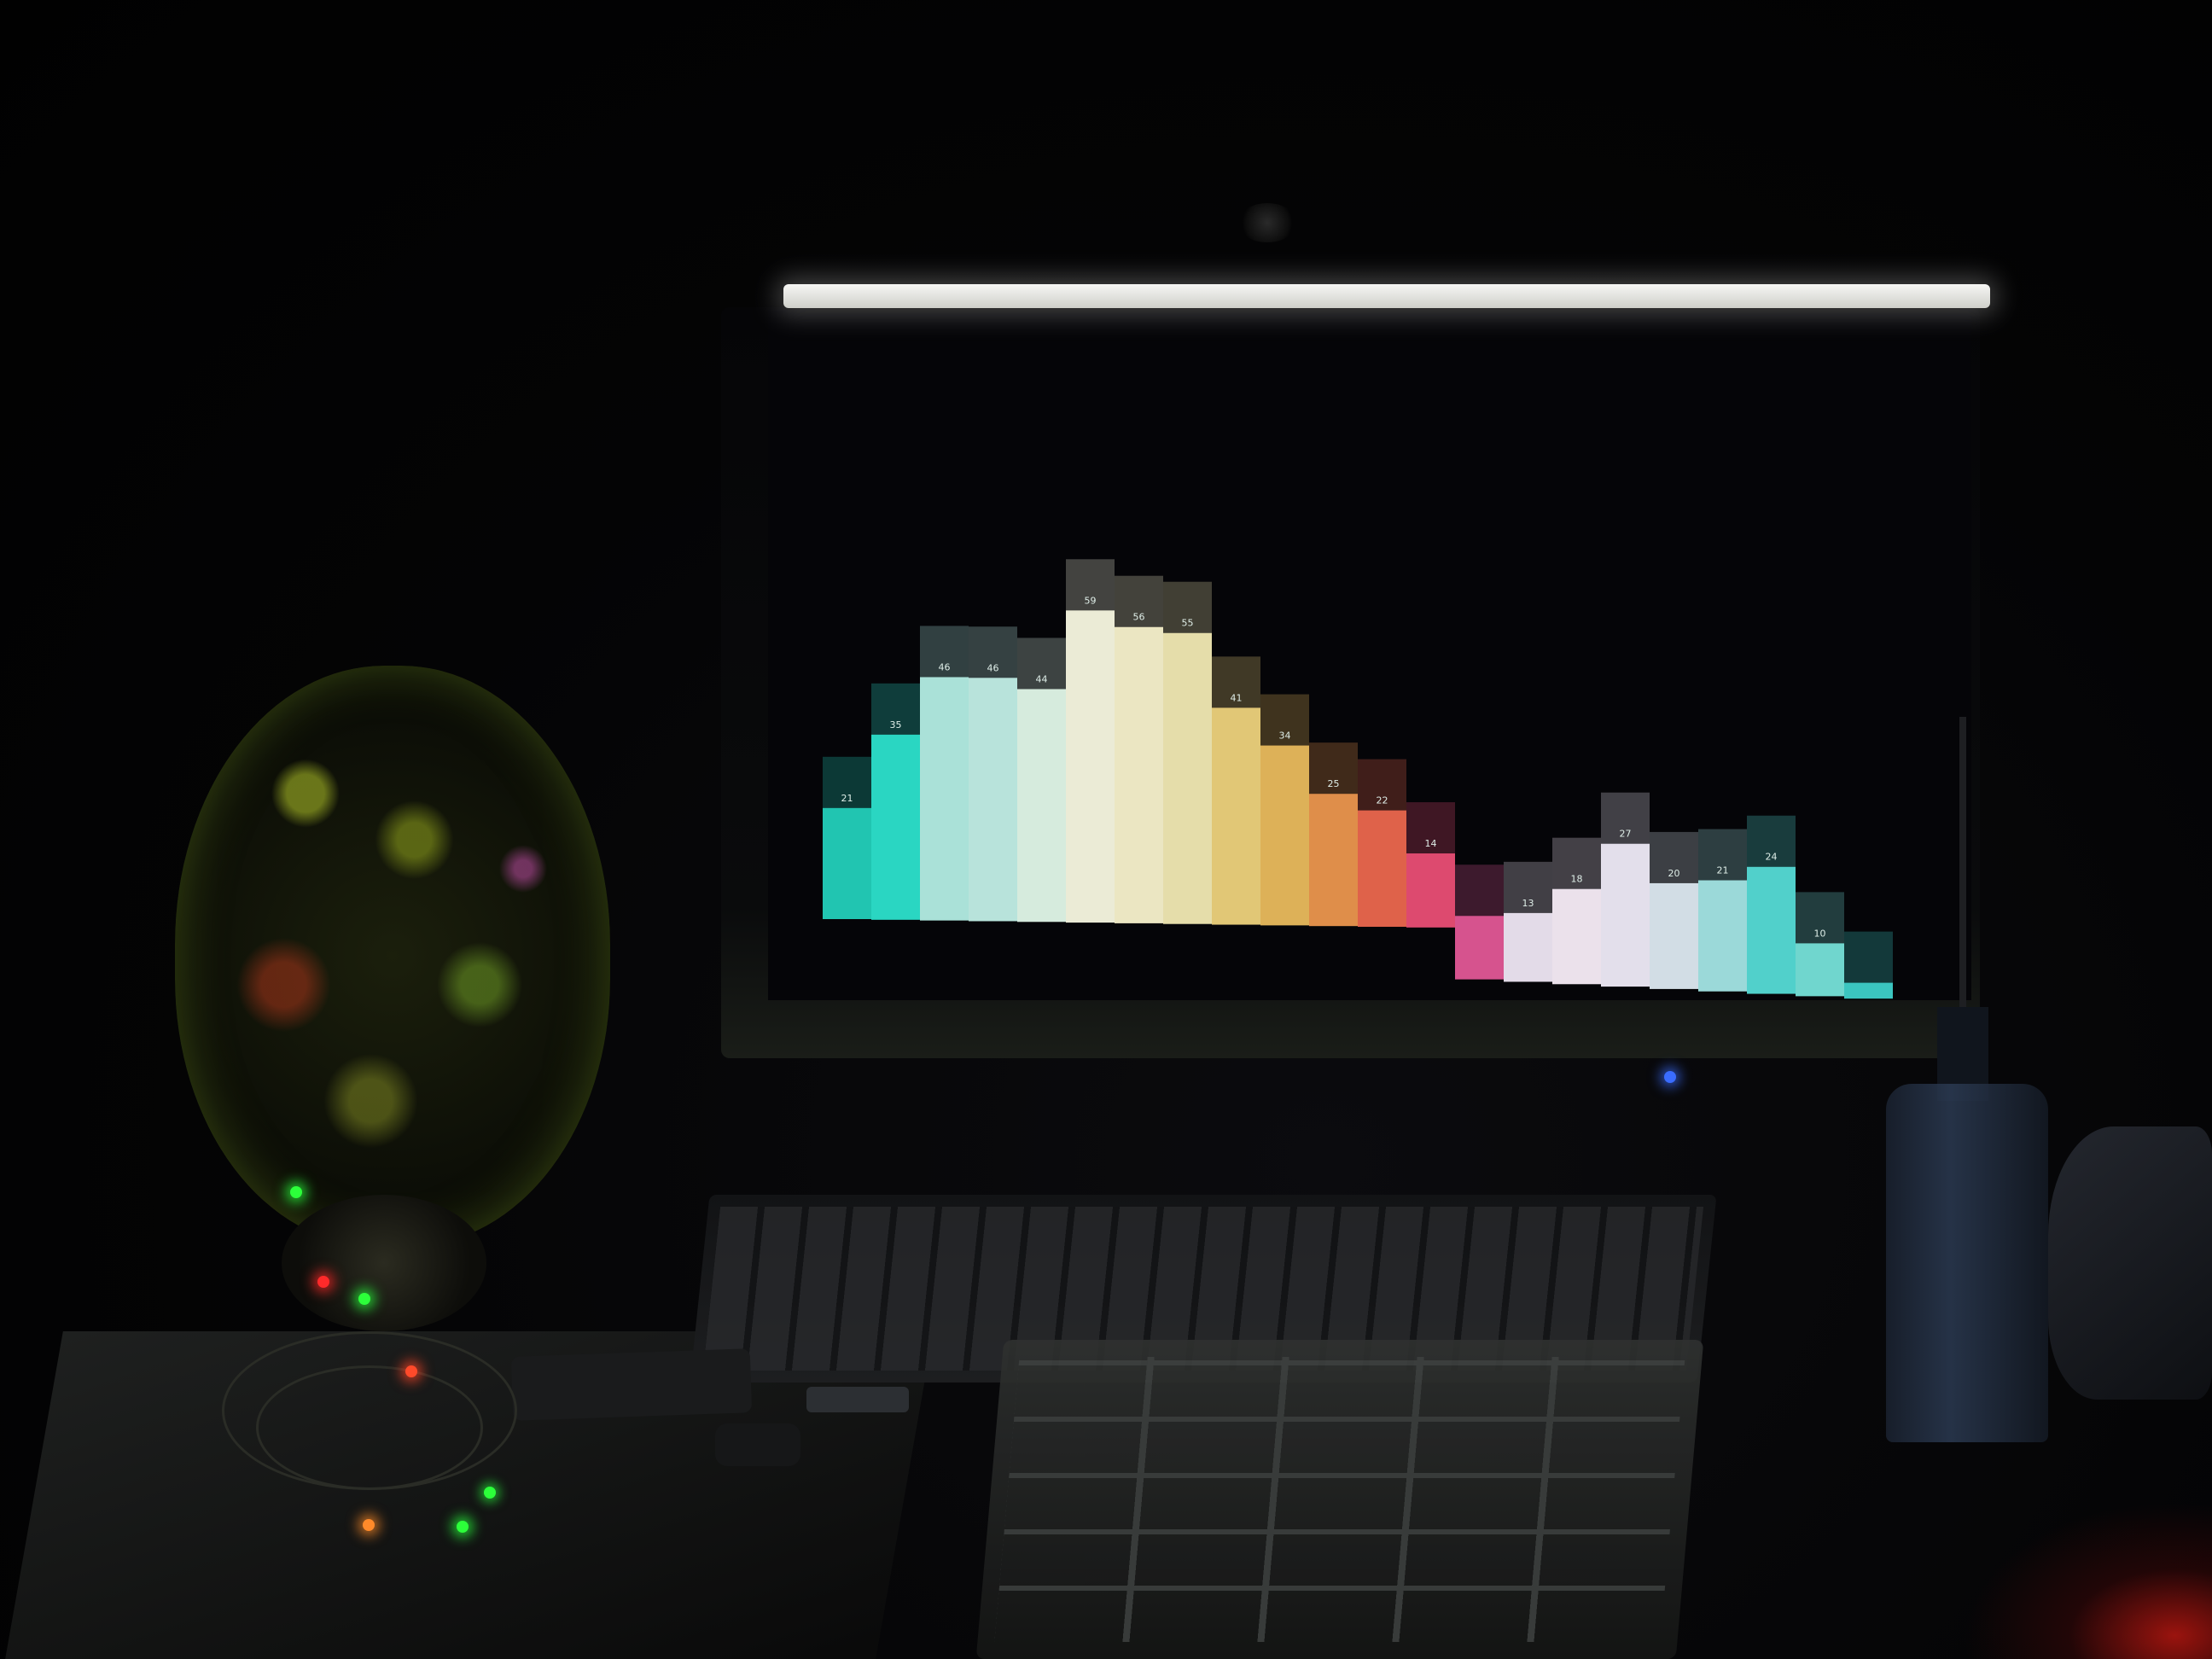 This screenshot has width=2212, height=1659. I want to click on bottle, so click(1967, 1263).